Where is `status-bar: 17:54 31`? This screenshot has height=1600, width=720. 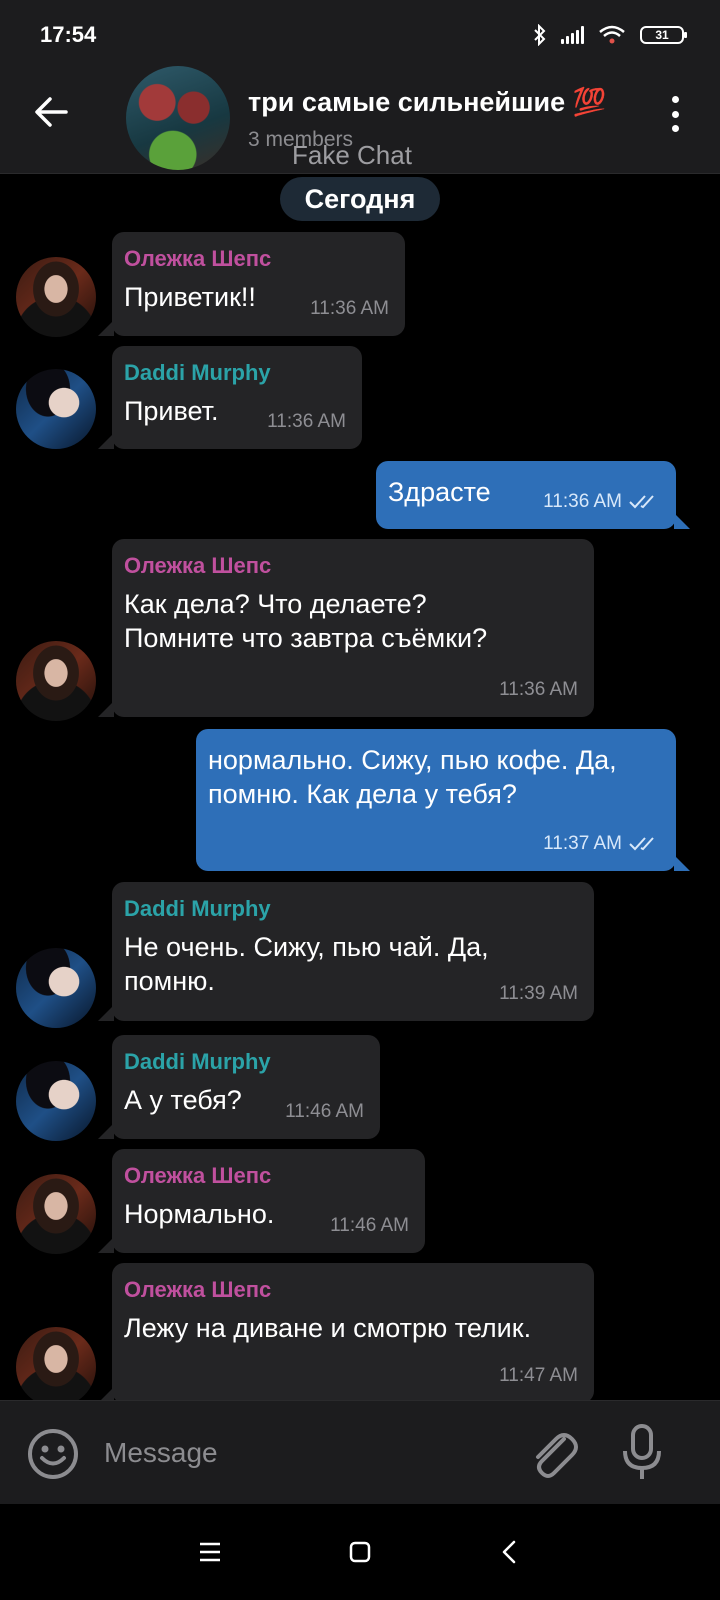
status-bar: 17:54 31 is located at coordinates (360, 28).